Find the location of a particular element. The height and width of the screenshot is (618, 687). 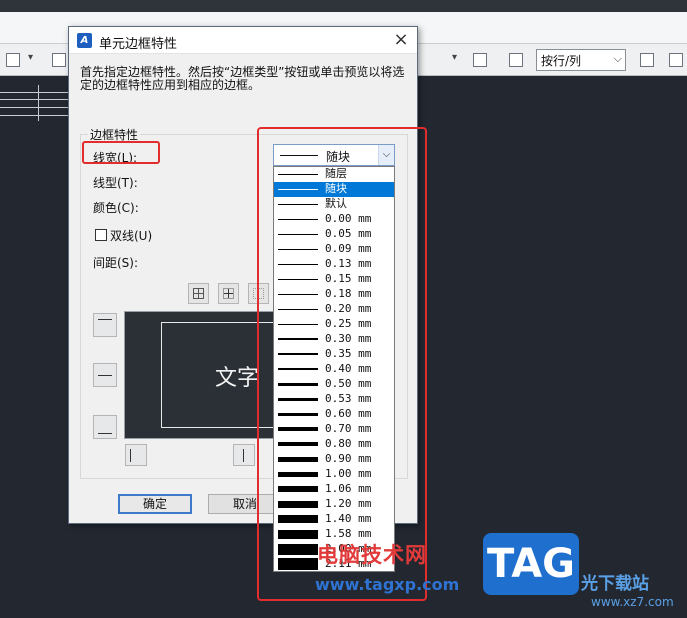

row-column-select: 按行/列 ⌵ is located at coordinates (581, 60).